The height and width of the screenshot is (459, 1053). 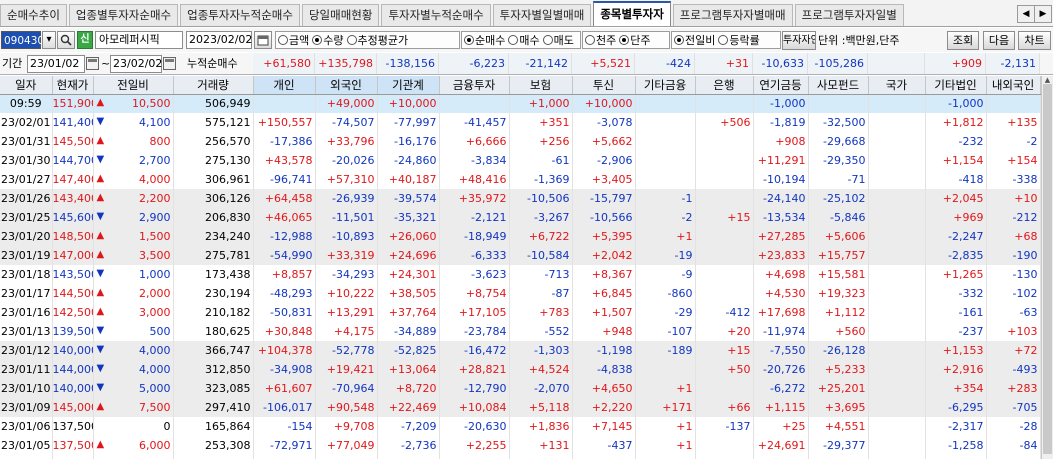 I want to click on tab-prev-button: ◀, so click(x=1026, y=14).